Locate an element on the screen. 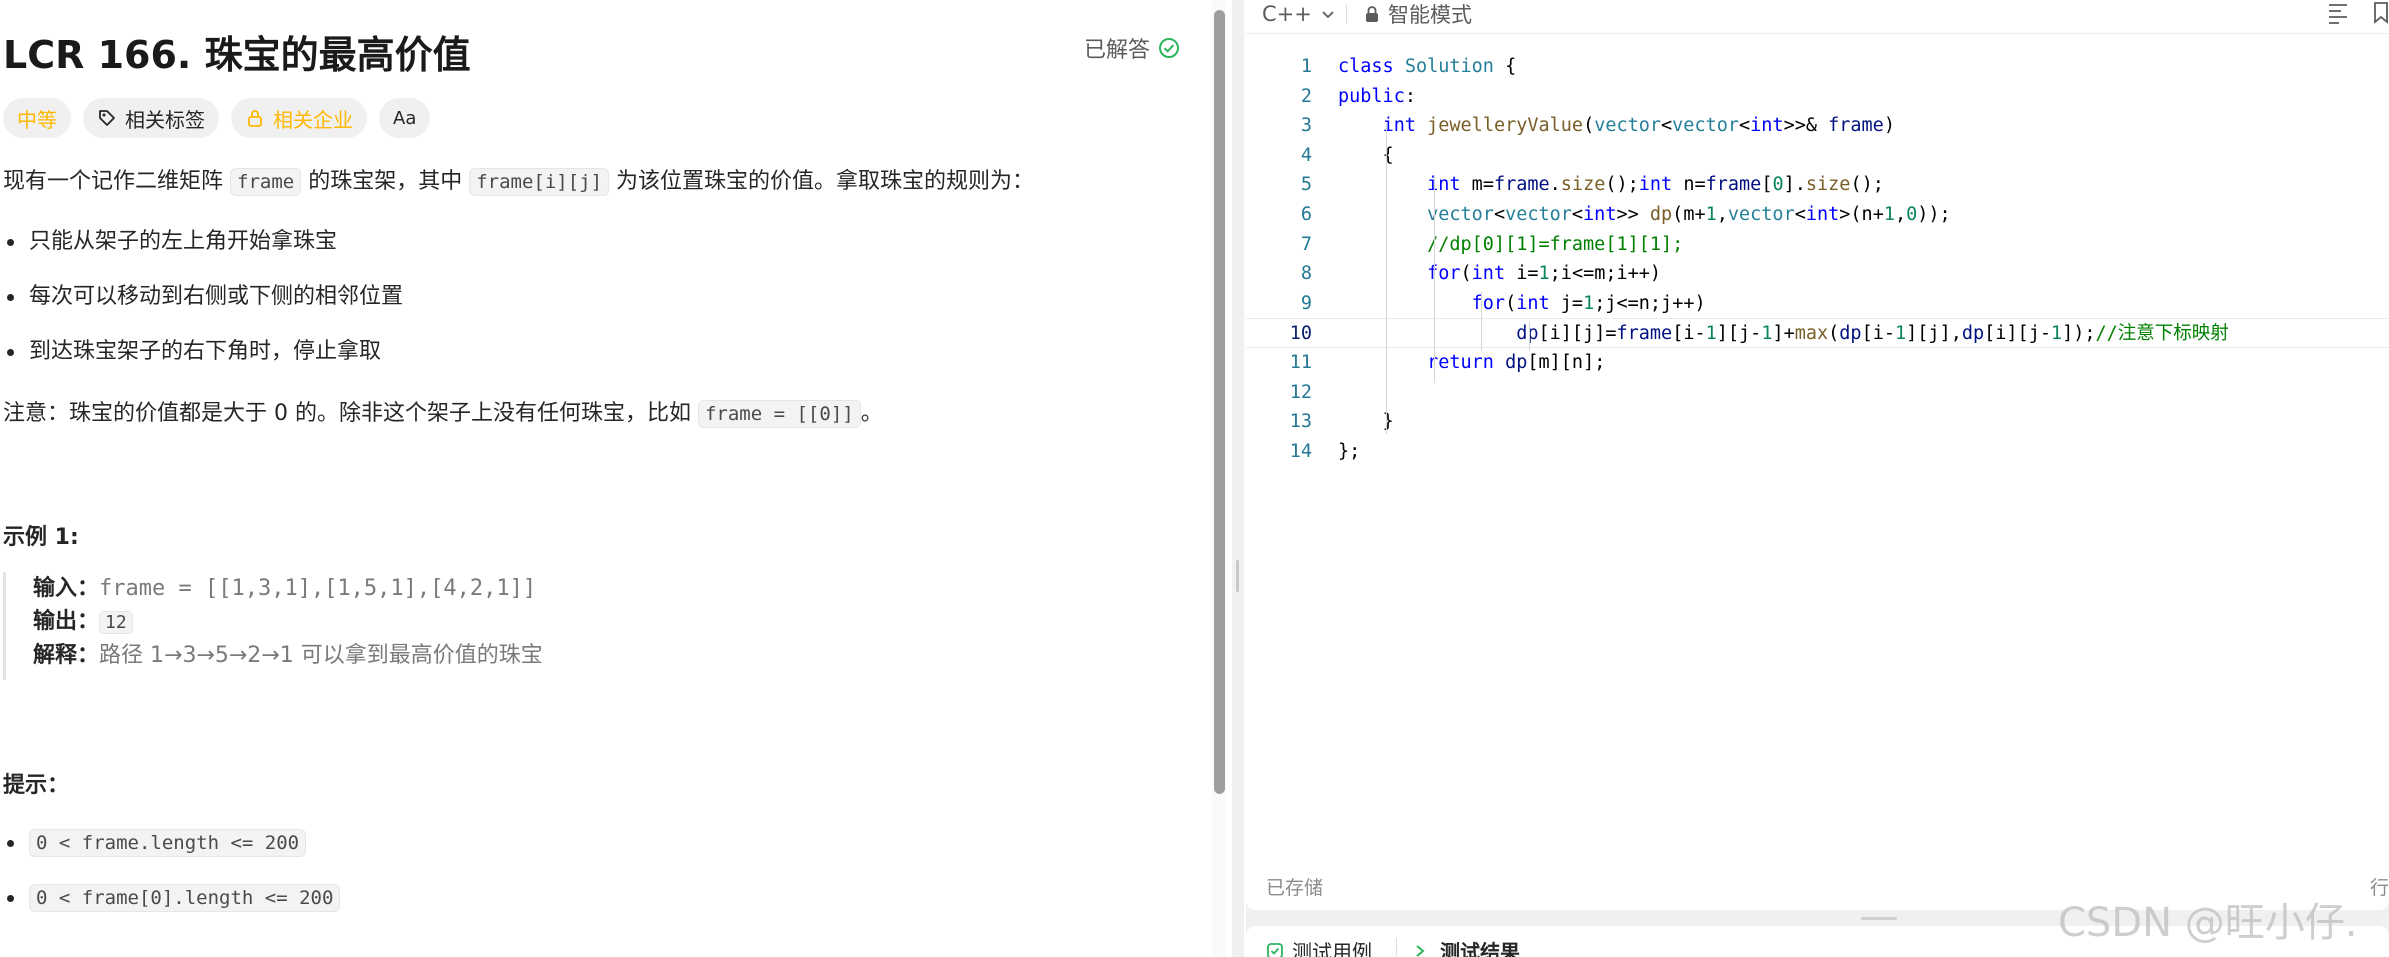 This screenshot has width=2389, height=957. note-suffix: 。 is located at coordinates (871, 413).